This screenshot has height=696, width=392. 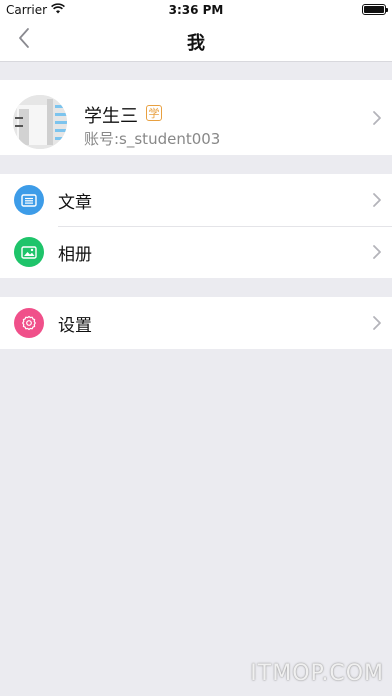 I want to click on menu-group-settings: 设置, so click(x=196, y=323).